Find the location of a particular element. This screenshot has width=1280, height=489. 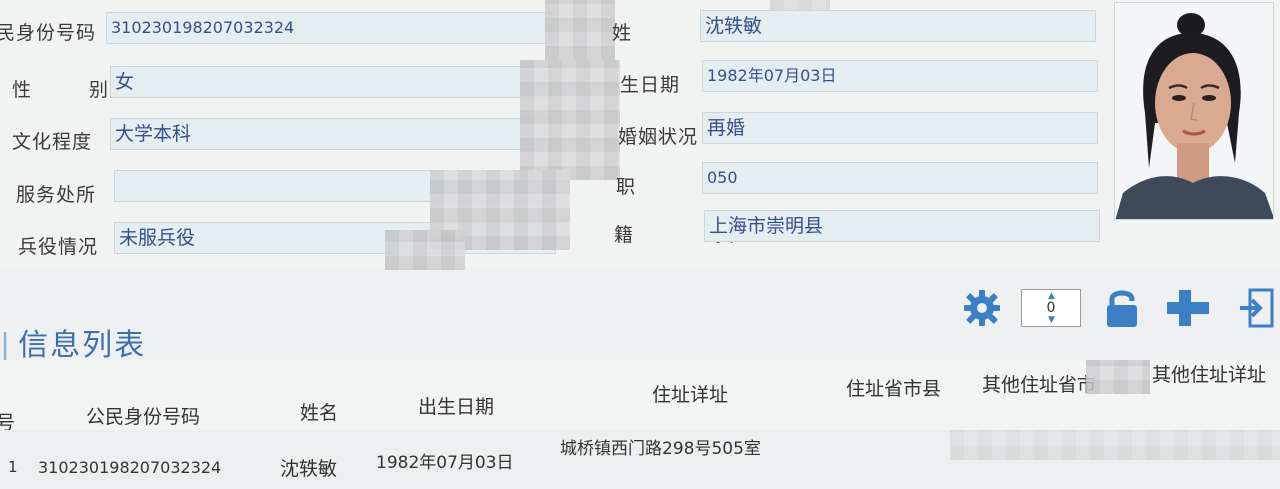

list-icon: | is located at coordinates (6, 345).